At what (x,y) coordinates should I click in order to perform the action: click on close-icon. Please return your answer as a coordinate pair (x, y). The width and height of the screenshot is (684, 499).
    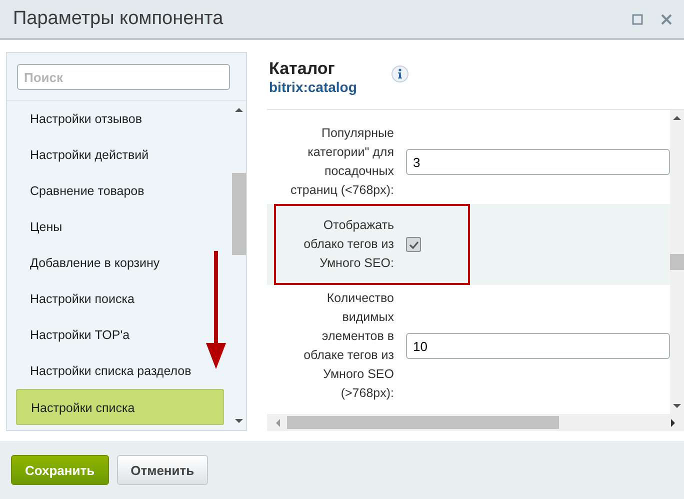
    Looking at the image, I should click on (666, 19).